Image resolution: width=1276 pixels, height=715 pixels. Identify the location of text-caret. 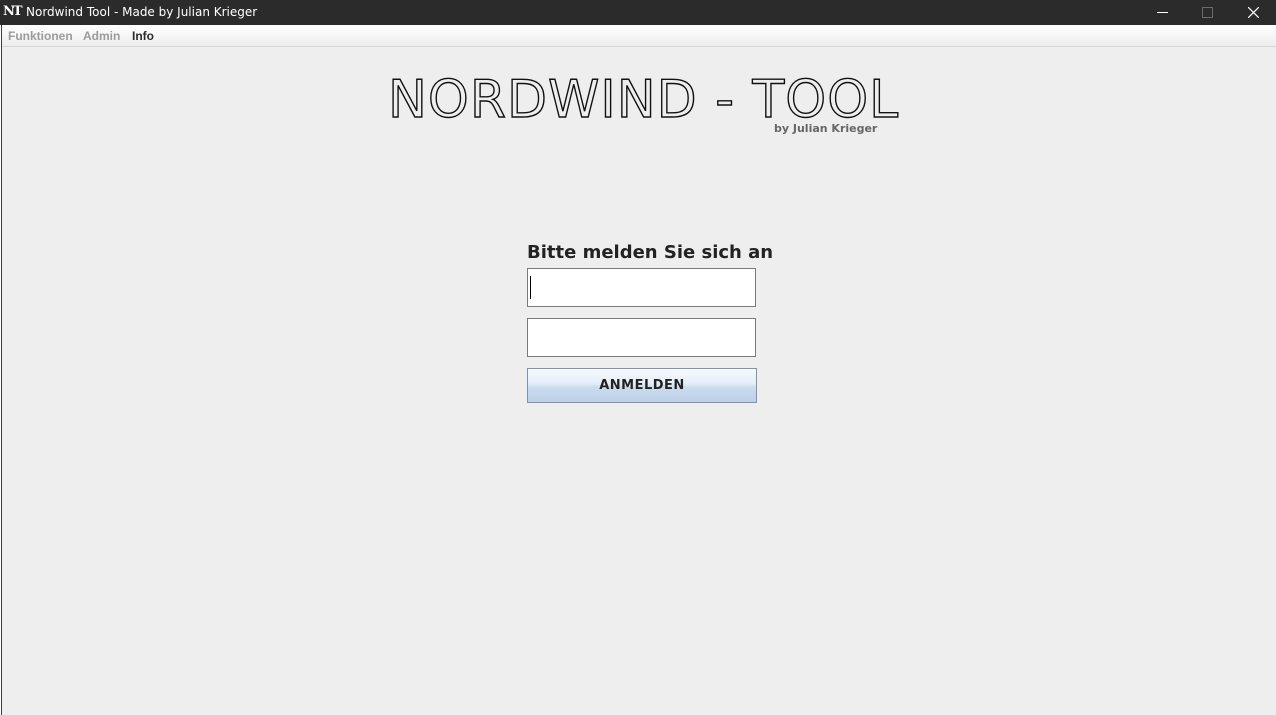
(530, 287).